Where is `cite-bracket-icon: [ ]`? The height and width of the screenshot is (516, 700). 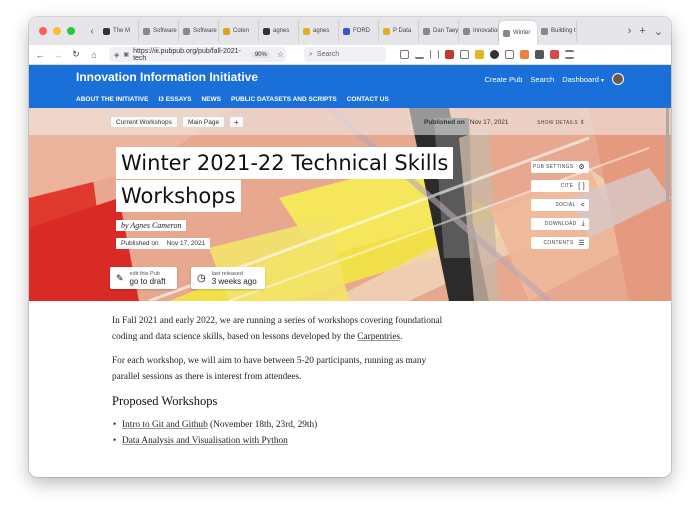 cite-bracket-icon: [ ] is located at coordinates (581, 186).